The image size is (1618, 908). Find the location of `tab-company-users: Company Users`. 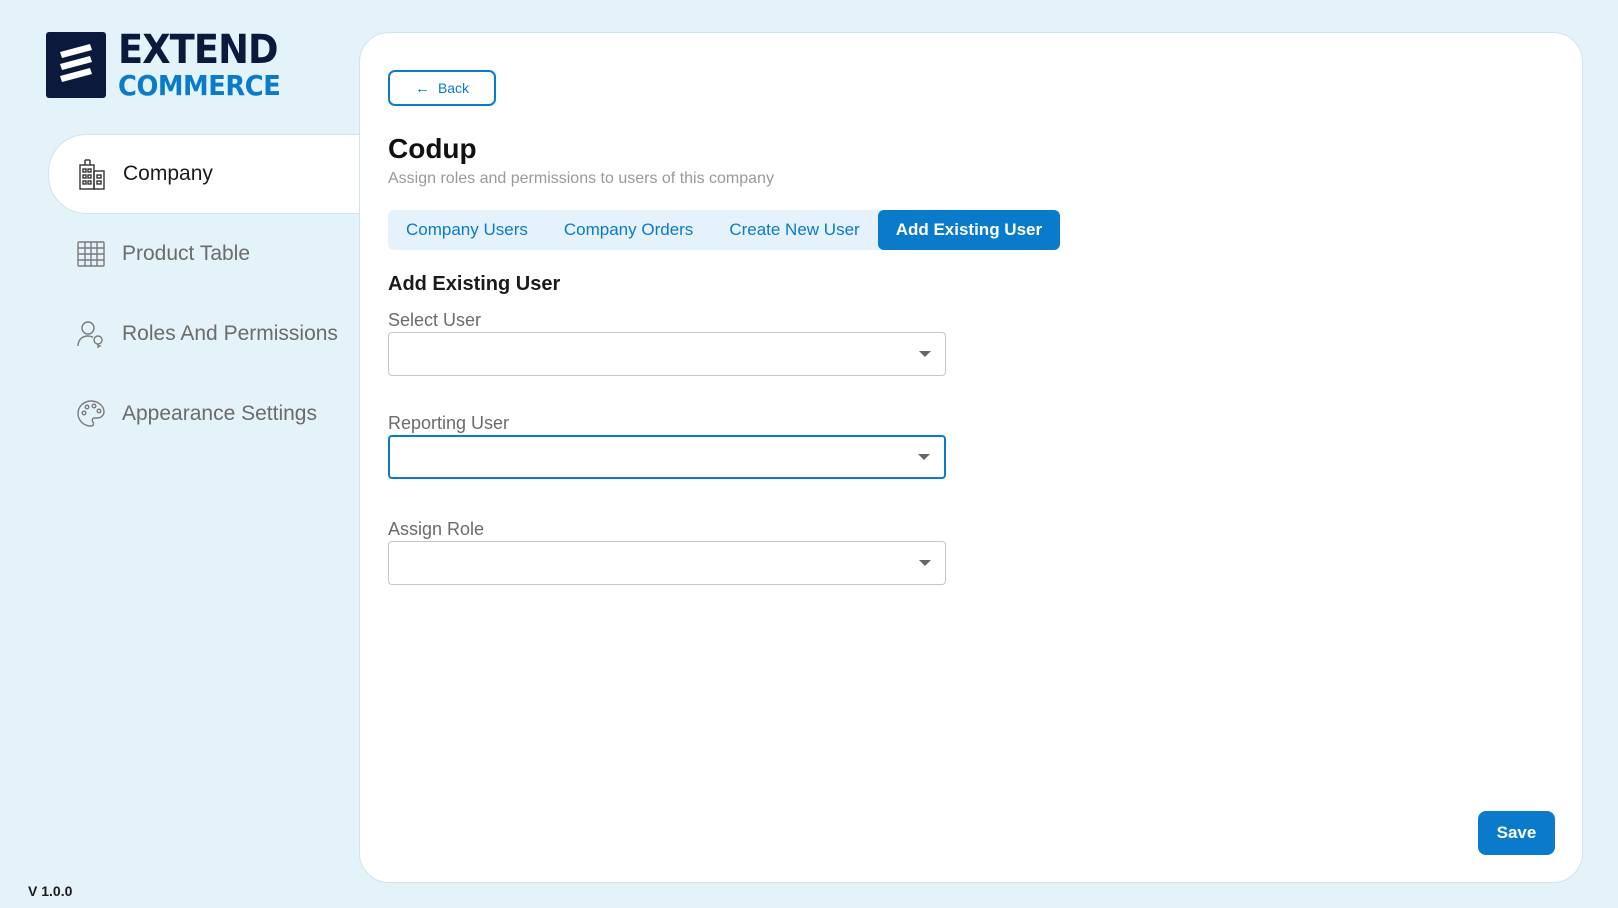

tab-company-users: Company Users is located at coordinates (467, 230).